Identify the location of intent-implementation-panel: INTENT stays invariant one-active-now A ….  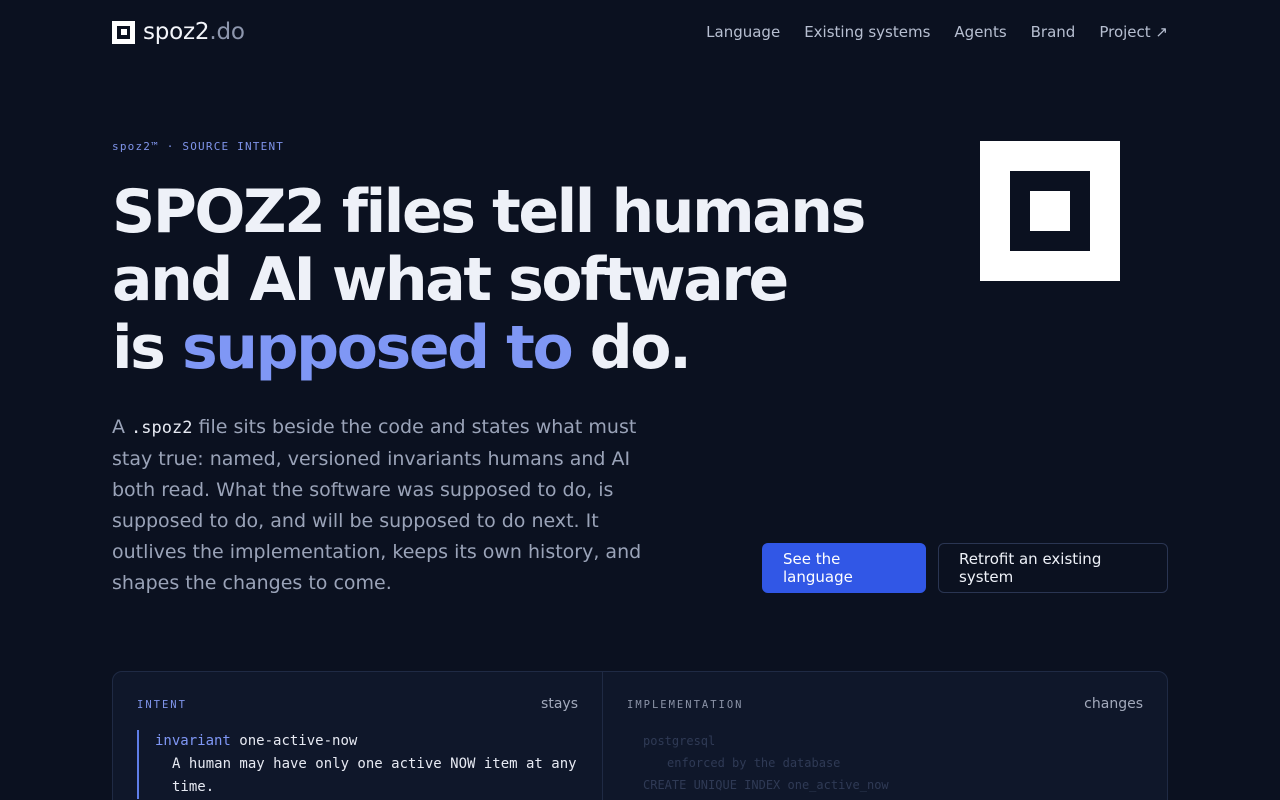
(640, 735).